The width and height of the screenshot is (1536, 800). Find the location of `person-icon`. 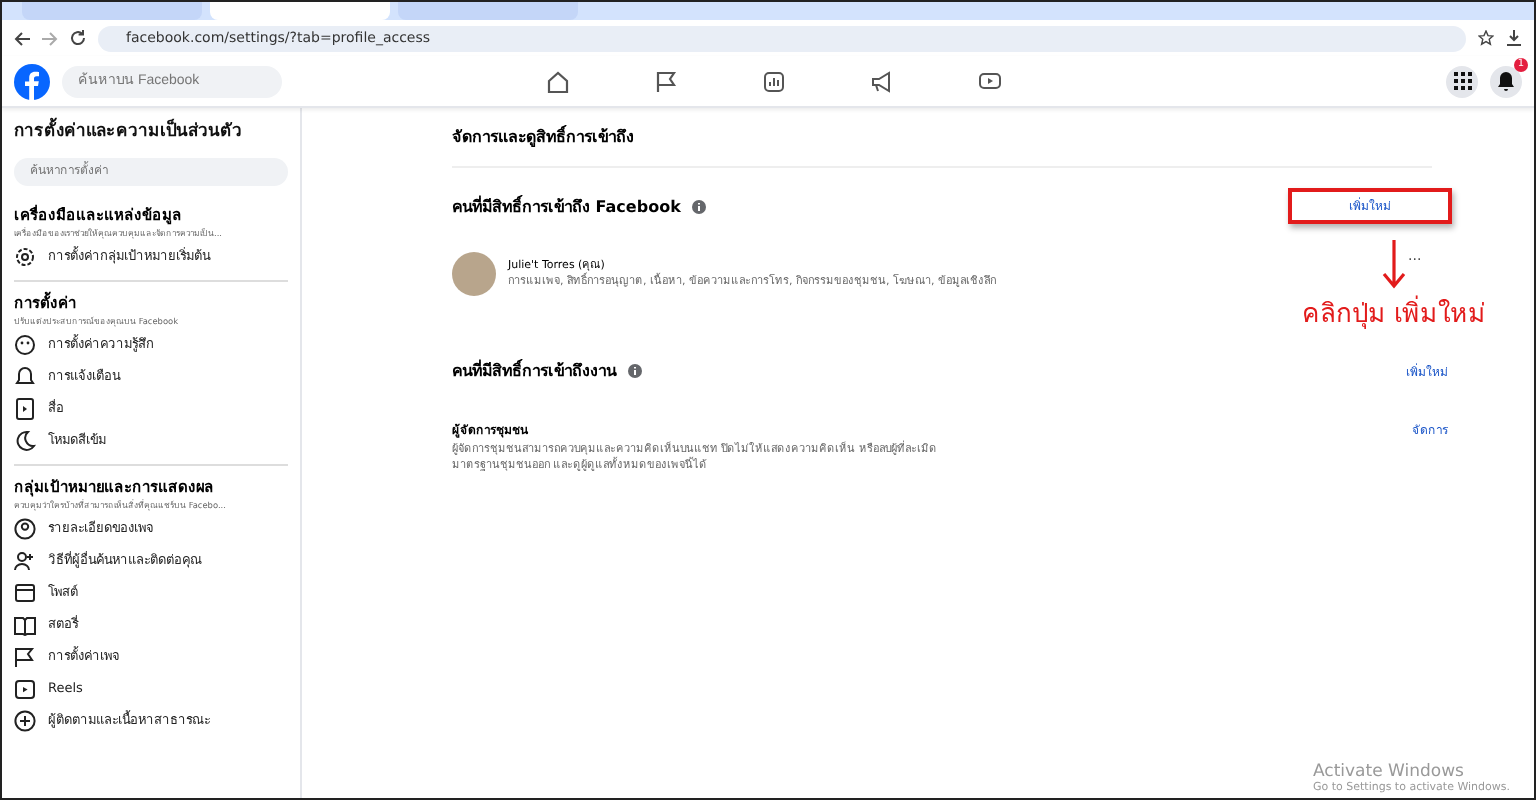

person-icon is located at coordinates (25, 528).